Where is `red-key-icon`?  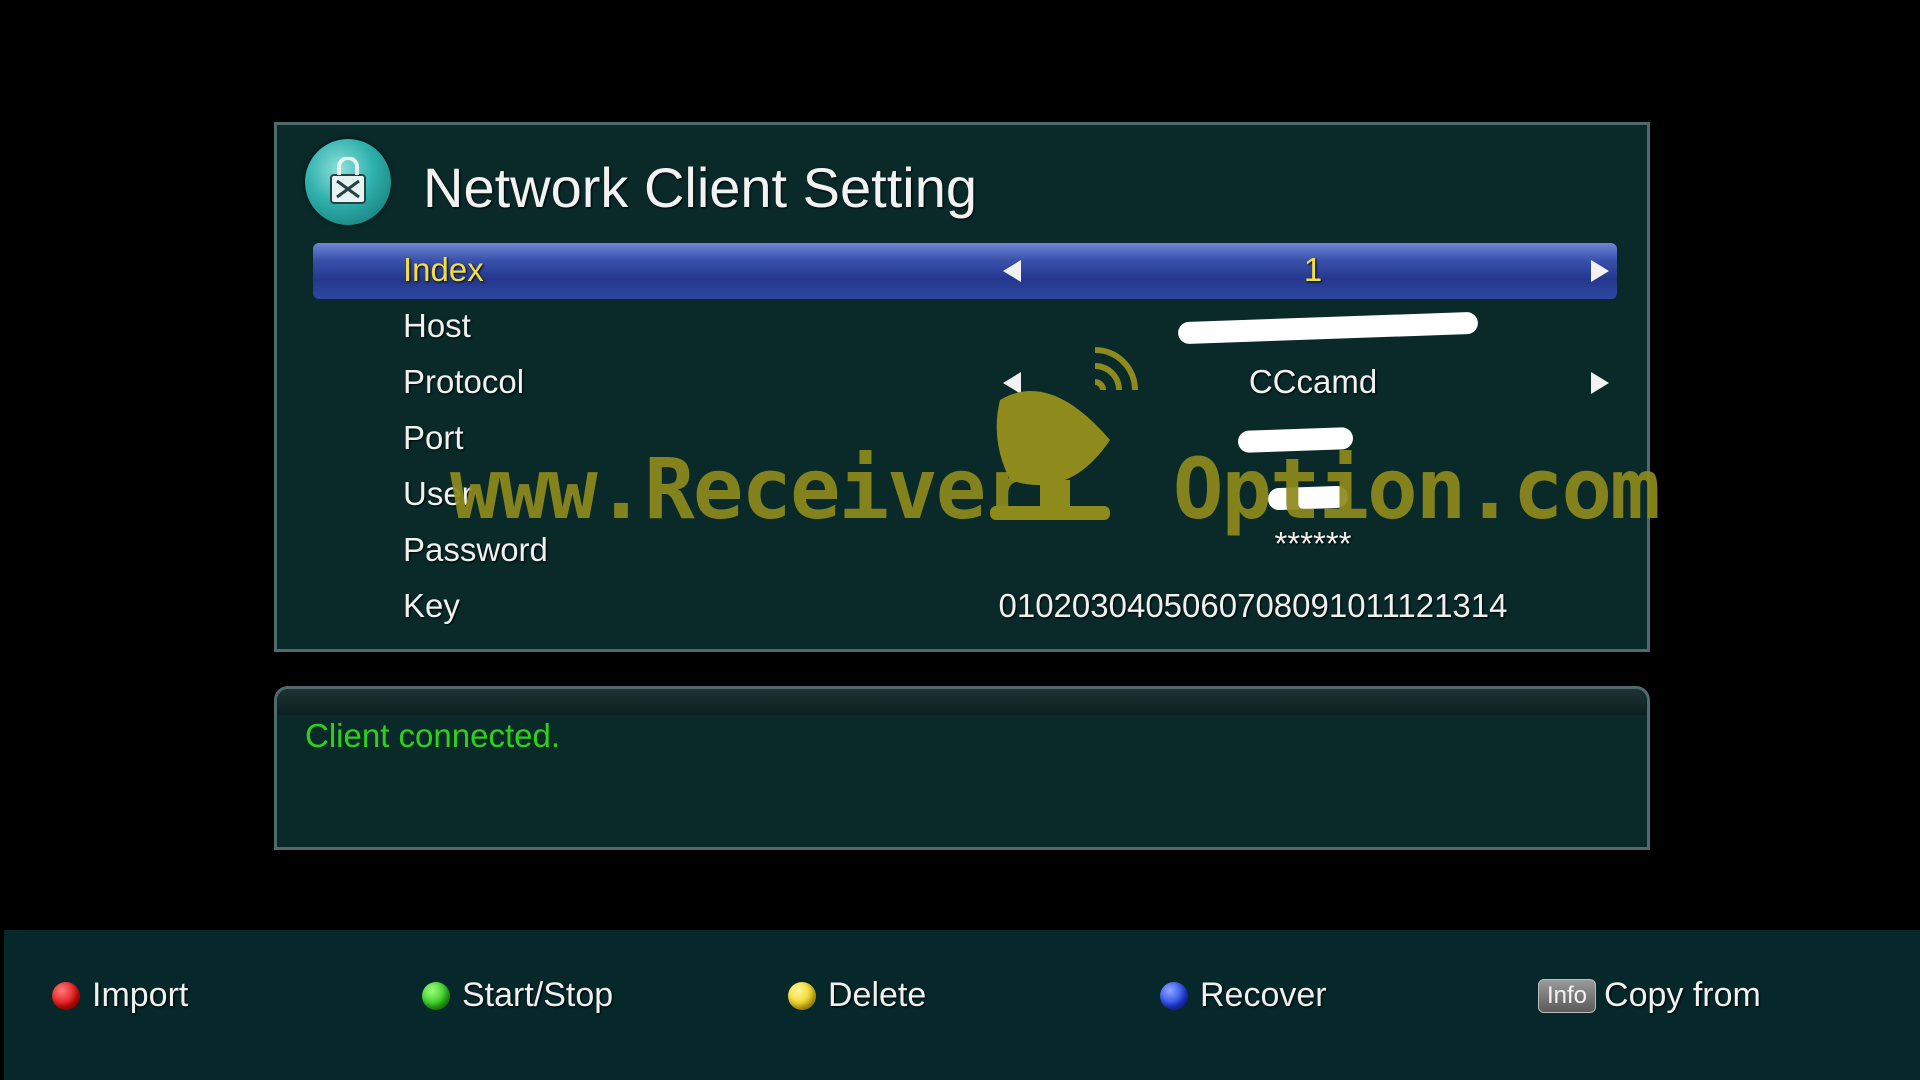
red-key-icon is located at coordinates (66, 995).